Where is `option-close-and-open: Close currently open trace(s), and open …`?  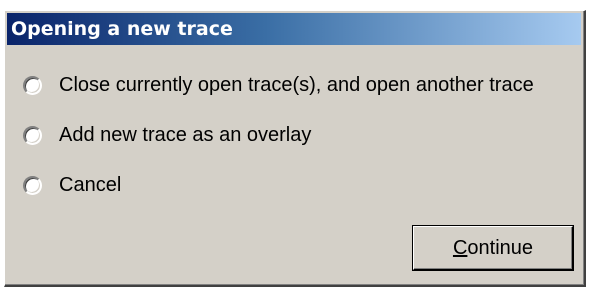 option-close-and-open: Close currently open trace(s), and open … is located at coordinates (278, 85).